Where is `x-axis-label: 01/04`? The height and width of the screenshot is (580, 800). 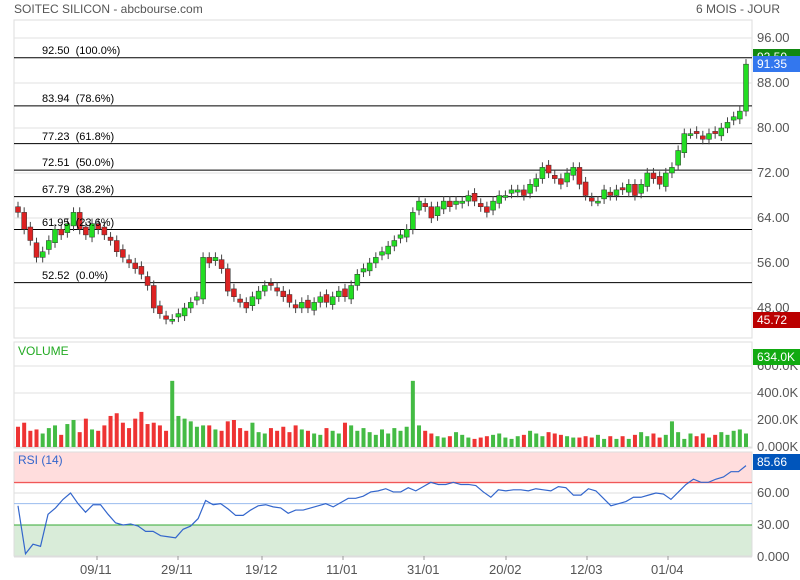
x-axis-label: 01/04 is located at coordinates (667, 569).